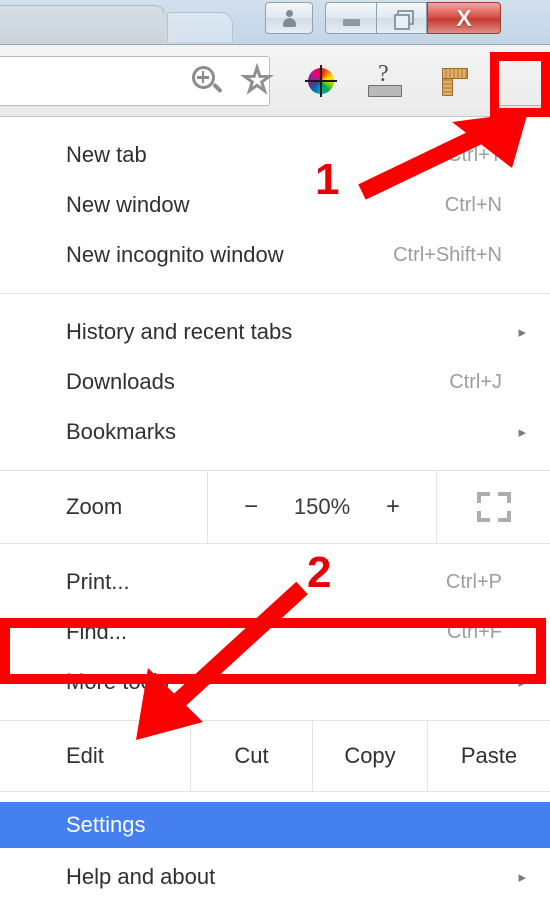 The height and width of the screenshot is (900, 550). I want to click on menu-item-new-window: New window Ctrl+N, so click(275, 205).